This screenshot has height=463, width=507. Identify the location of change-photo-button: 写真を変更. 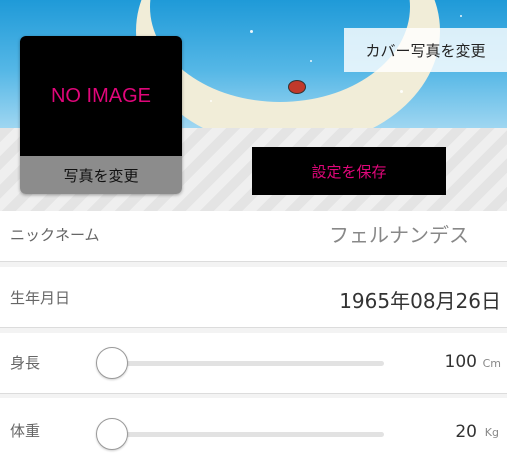
(101, 175).